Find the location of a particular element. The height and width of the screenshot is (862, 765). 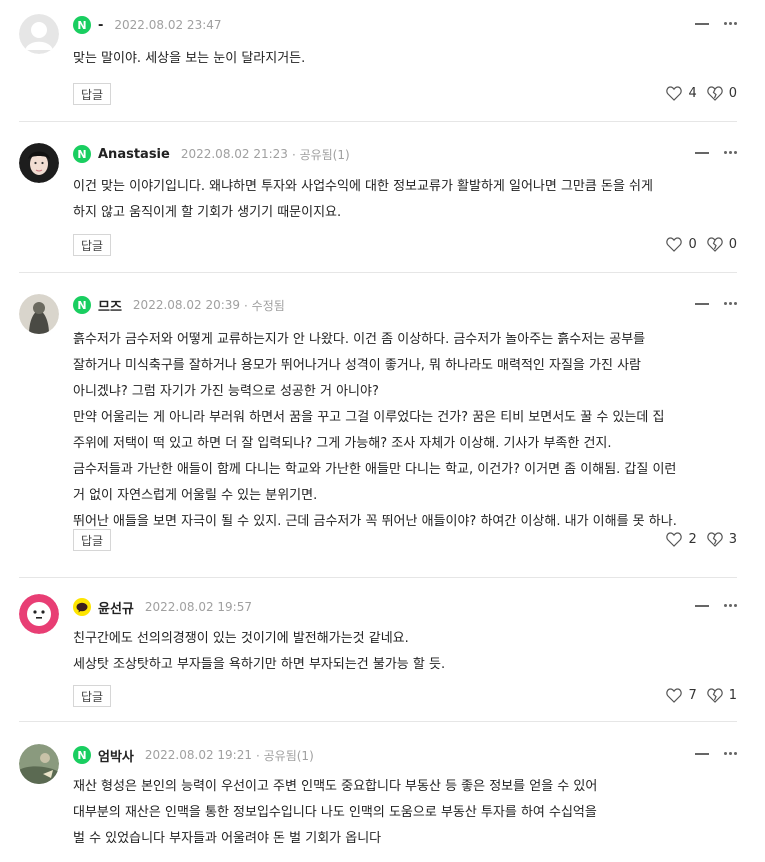

comment-line: 맞는 말이야. 세상을 보는 눈이 달라지거든. is located at coordinates (189, 58).